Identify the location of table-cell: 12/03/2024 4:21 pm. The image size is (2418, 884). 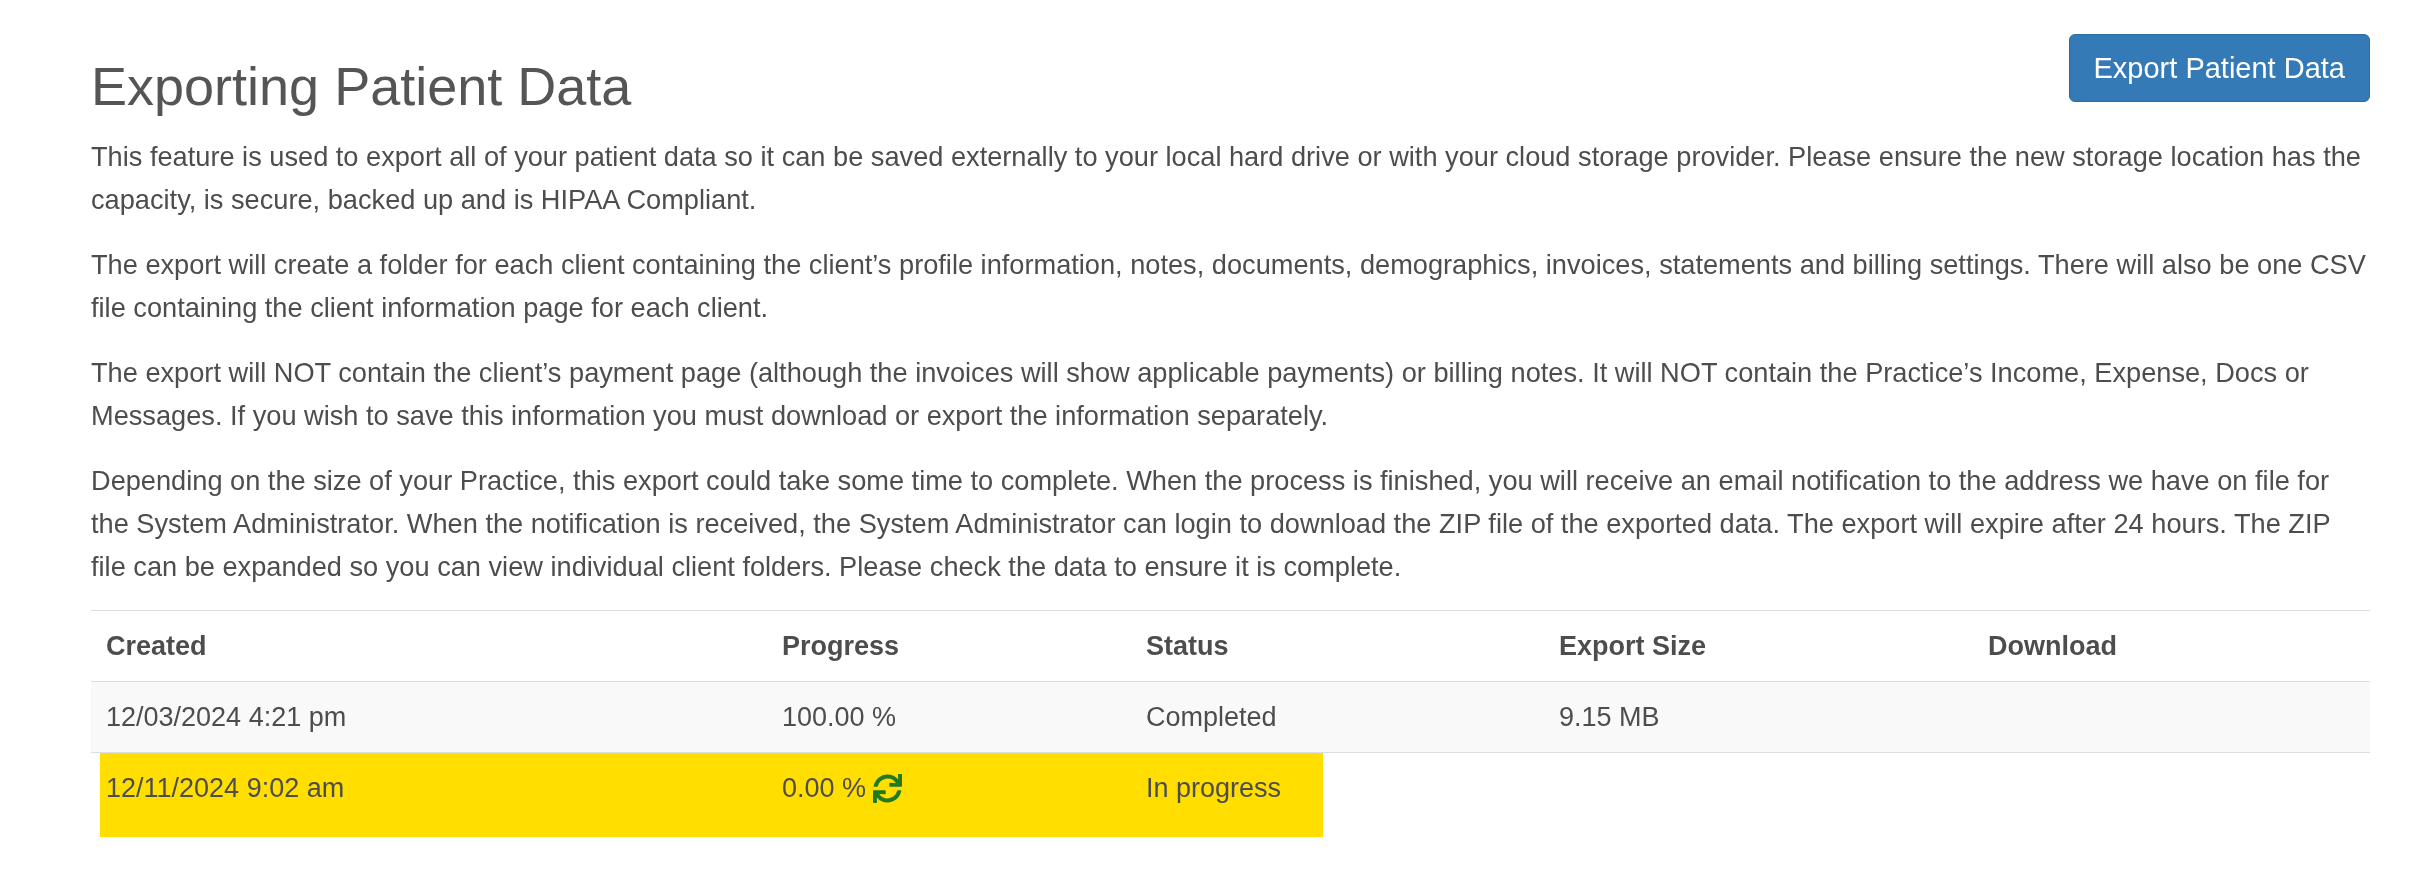
(226, 717).